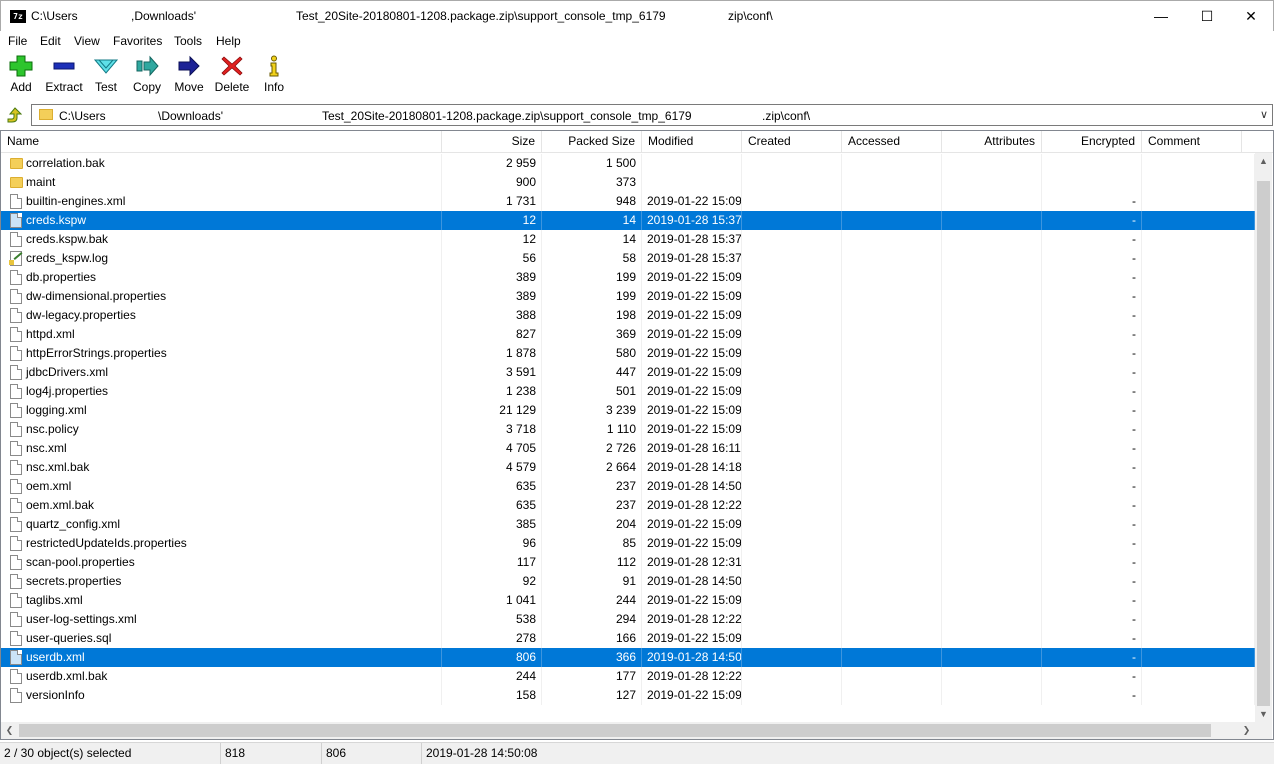  What do you see at coordinates (692, 676) in the screenshot?
I see `cell-modified: 2019-01-28 12:22` at bounding box center [692, 676].